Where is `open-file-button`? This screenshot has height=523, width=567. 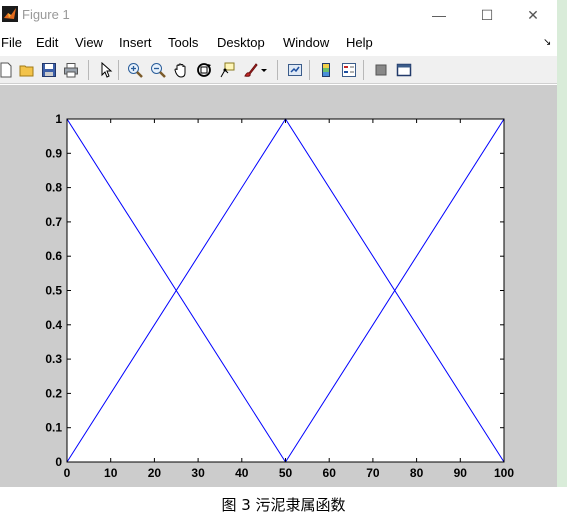
open-file-button is located at coordinates (26, 69).